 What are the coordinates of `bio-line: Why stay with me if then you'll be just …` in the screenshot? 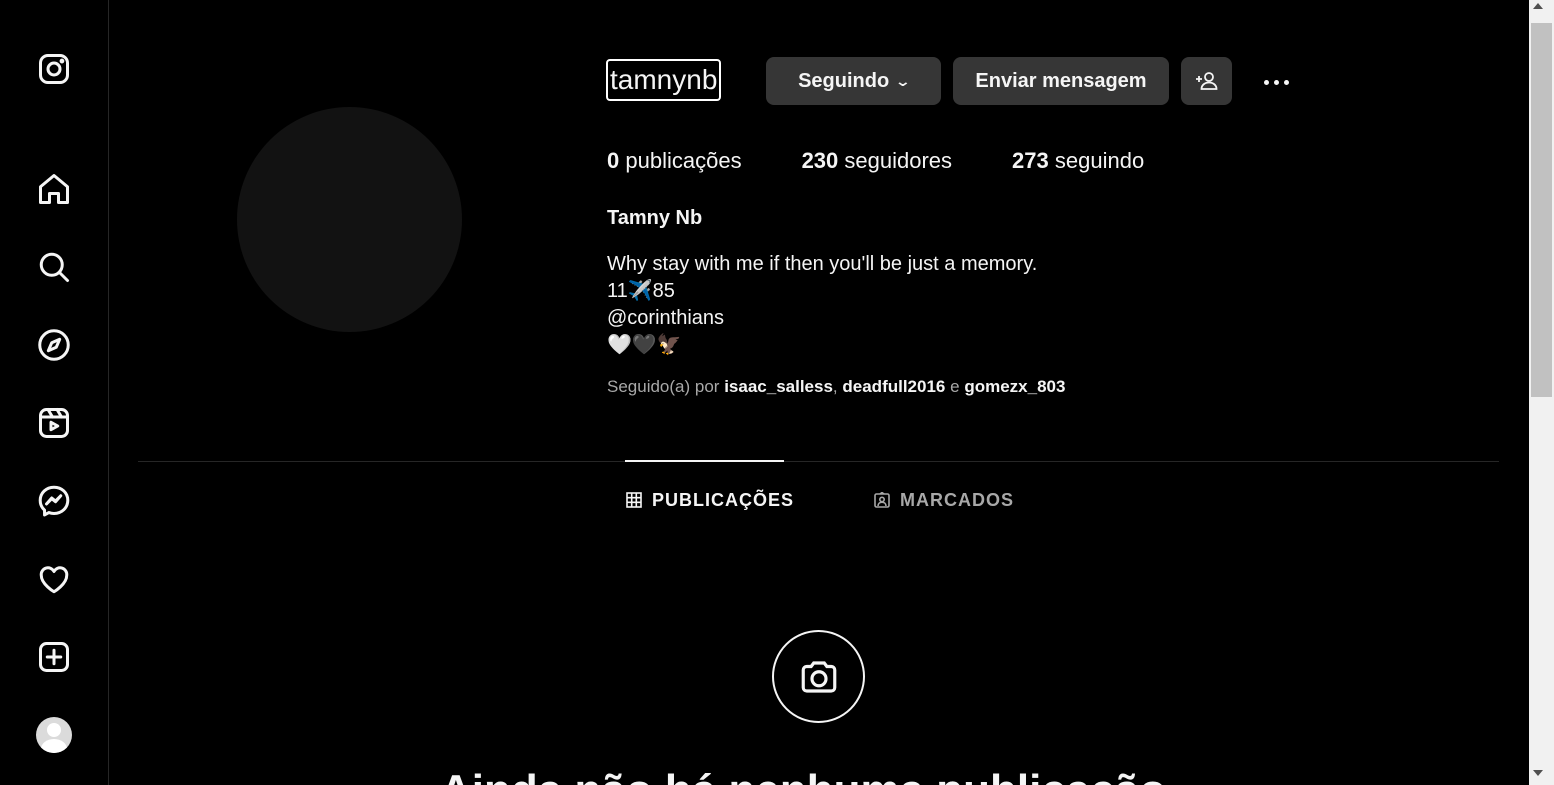 It's located at (822, 264).